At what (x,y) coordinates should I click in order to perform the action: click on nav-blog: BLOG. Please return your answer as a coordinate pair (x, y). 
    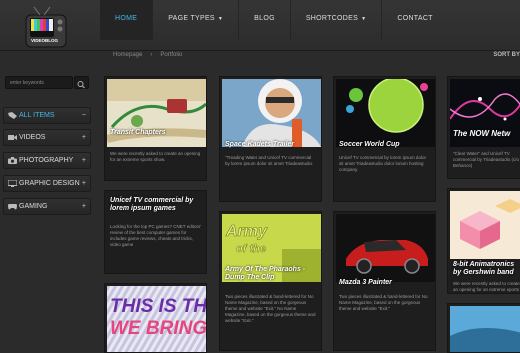
    Looking at the image, I should click on (264, 20).